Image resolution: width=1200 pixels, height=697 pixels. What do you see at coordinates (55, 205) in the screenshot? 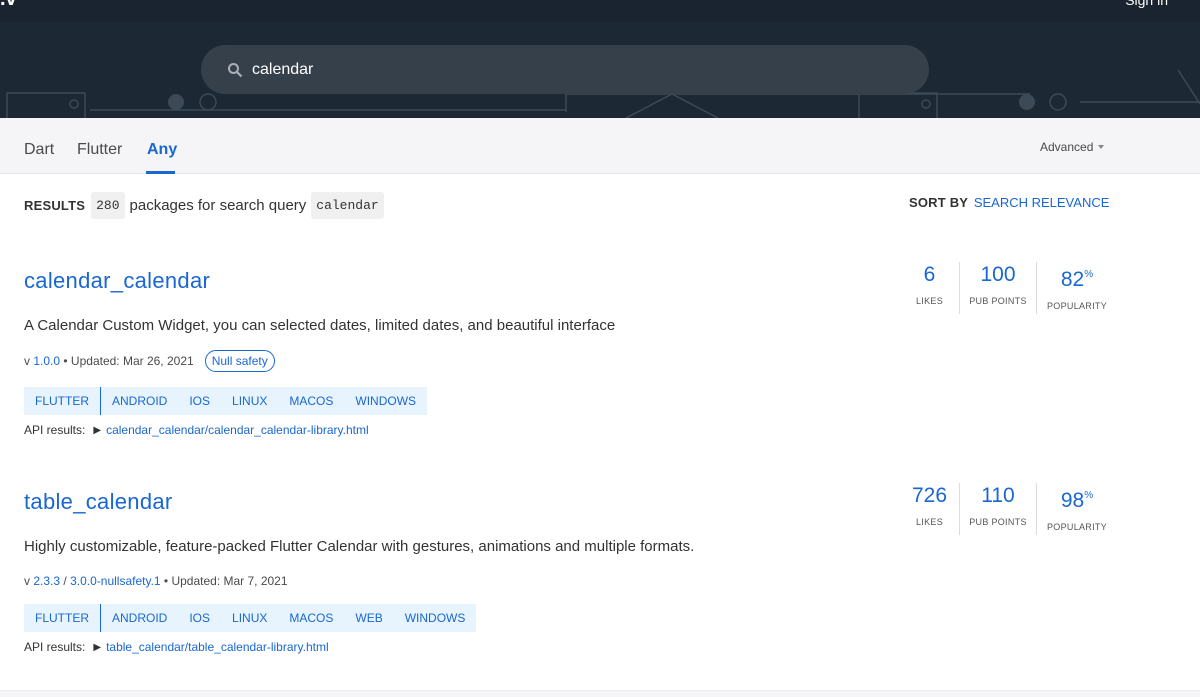
I see `results-label: RESULTS` at bounding box center [55, 205].